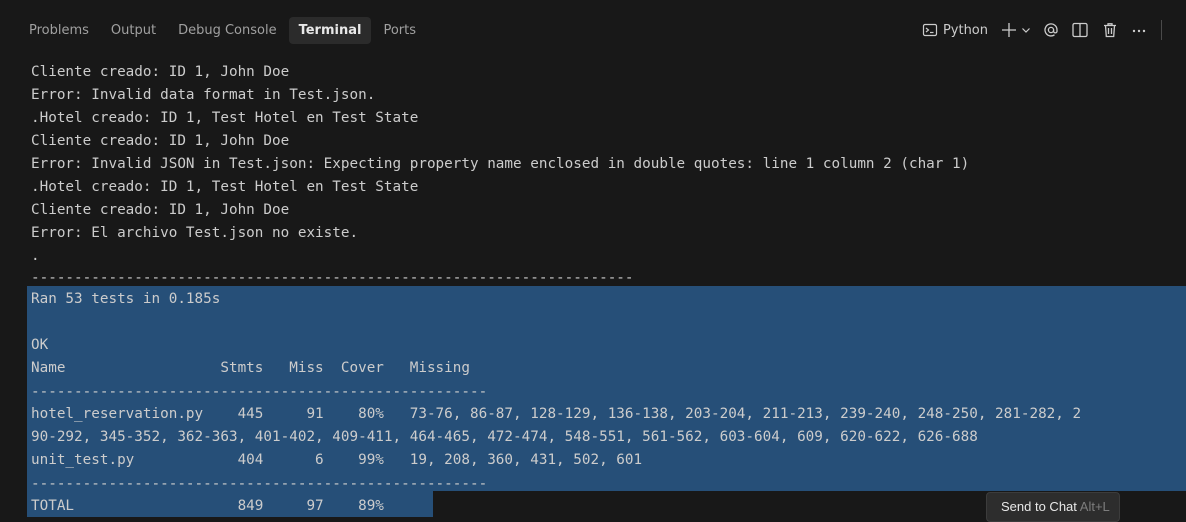 The height and width of the screenshot is (522, 1186). Describe the element at coordinates (250, 368) in the screenshot. I see `terminal-line: Name Stmts Miss Cover Missing` at that location.